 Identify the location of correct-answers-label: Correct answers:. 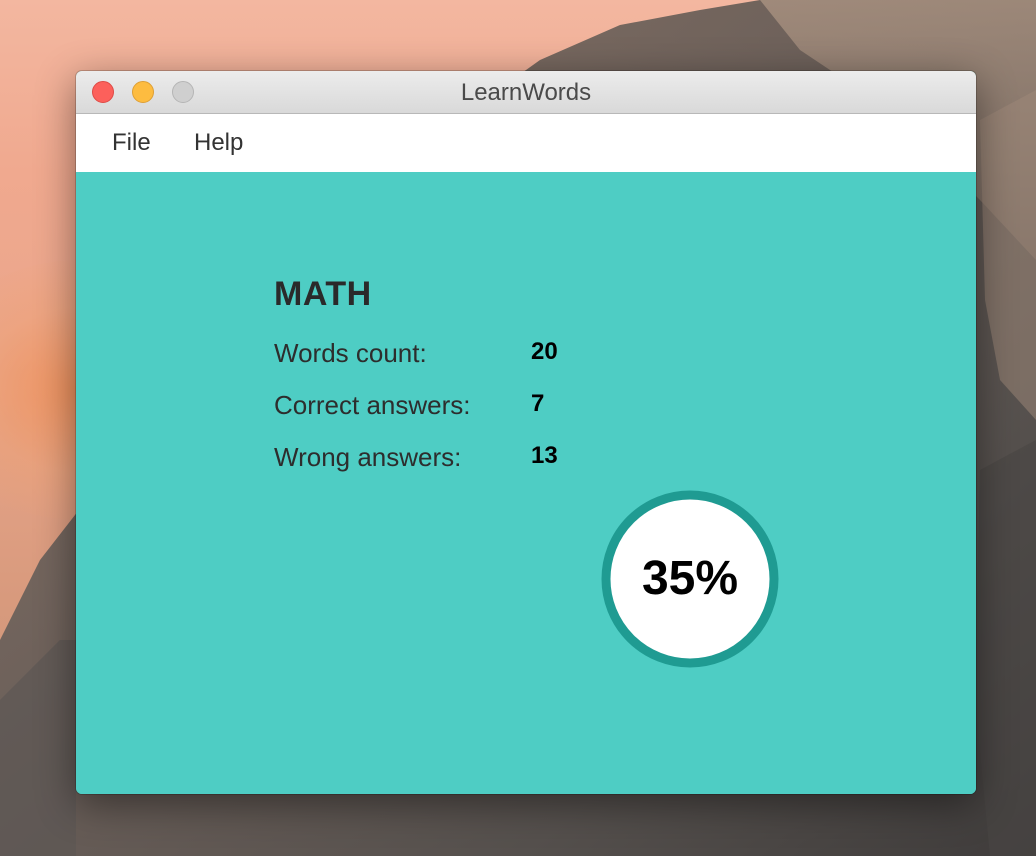
(372, 405).